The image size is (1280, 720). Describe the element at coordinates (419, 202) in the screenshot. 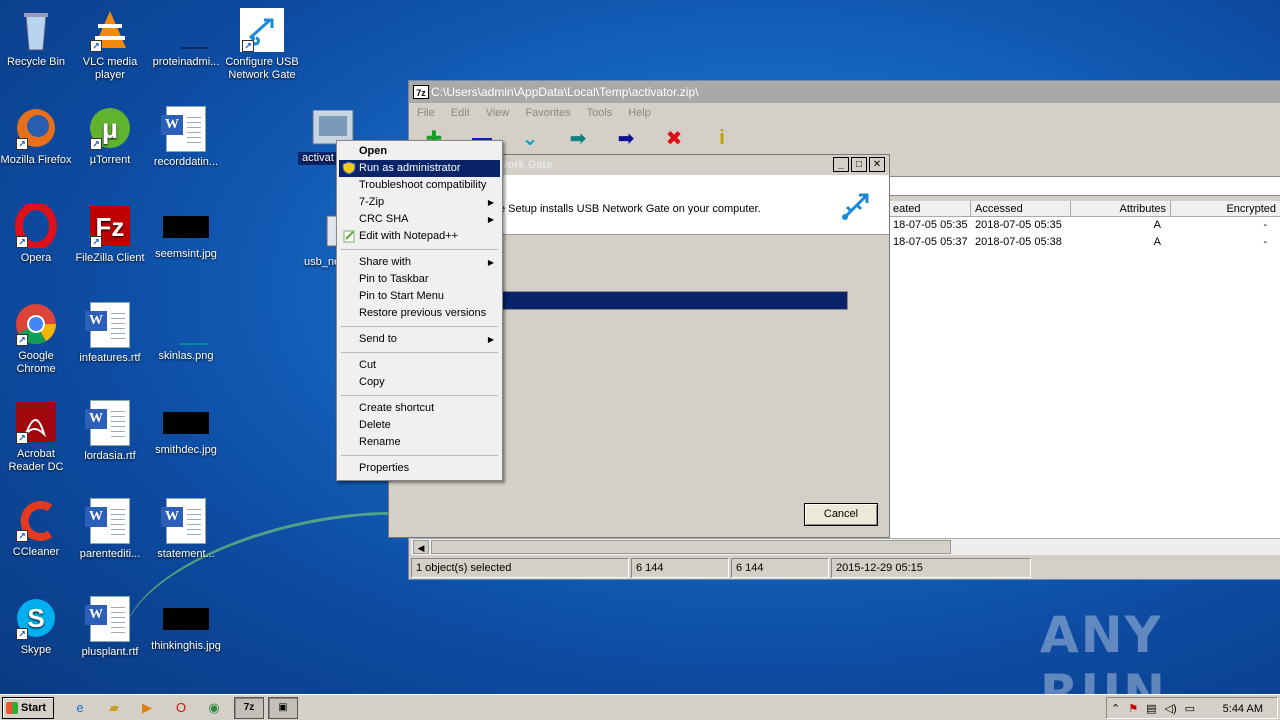

I see `menu-item-7zip: 7-Zip ▶` at that location.